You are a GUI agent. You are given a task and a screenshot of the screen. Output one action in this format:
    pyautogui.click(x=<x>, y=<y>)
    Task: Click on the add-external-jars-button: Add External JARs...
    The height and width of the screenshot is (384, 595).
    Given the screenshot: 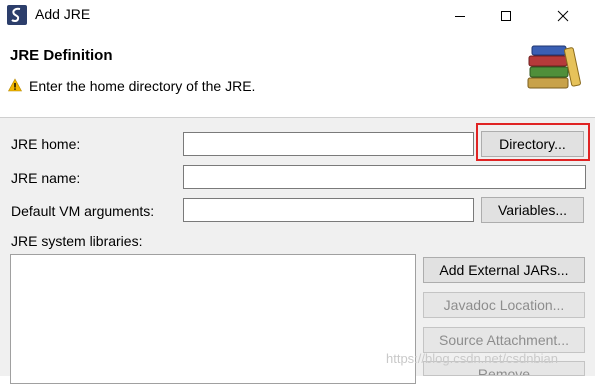 What is the action you would take?
    pyautogui.click(x=504, y=270)
    